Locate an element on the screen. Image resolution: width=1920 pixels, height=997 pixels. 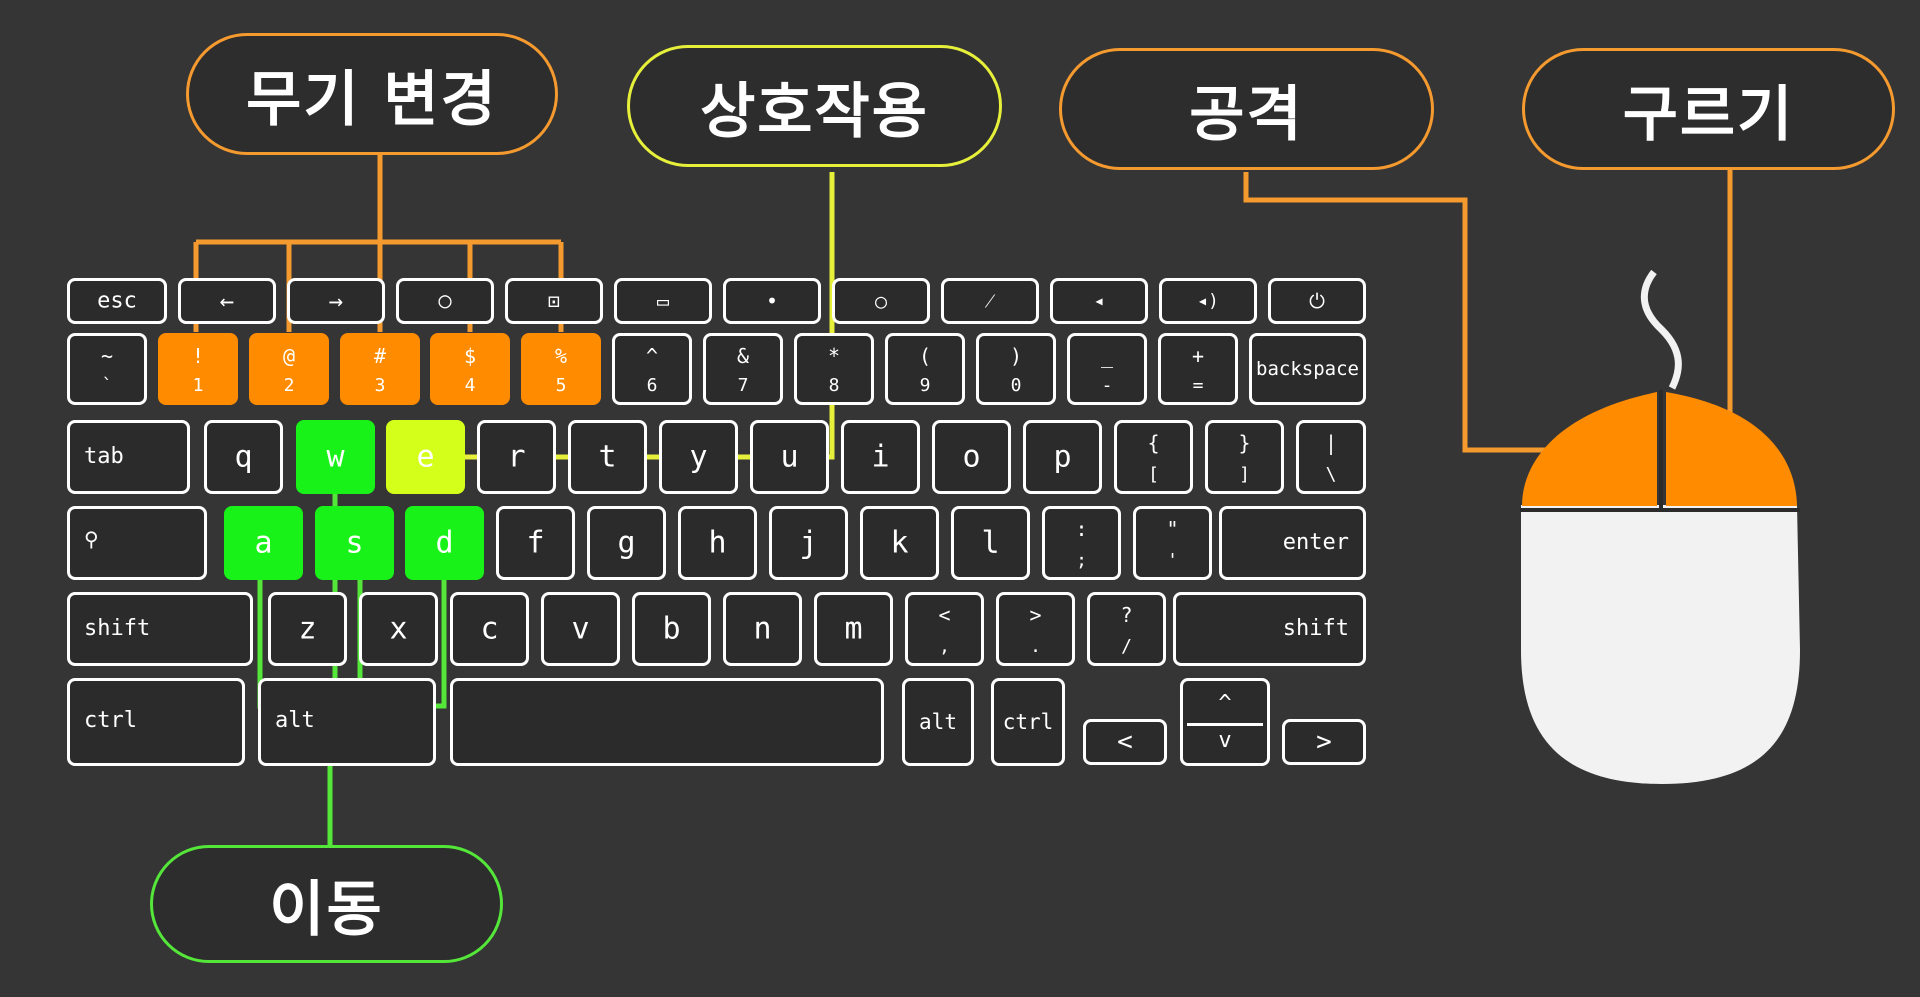
key-alt-right: alt is located at coordinates (938, 722).